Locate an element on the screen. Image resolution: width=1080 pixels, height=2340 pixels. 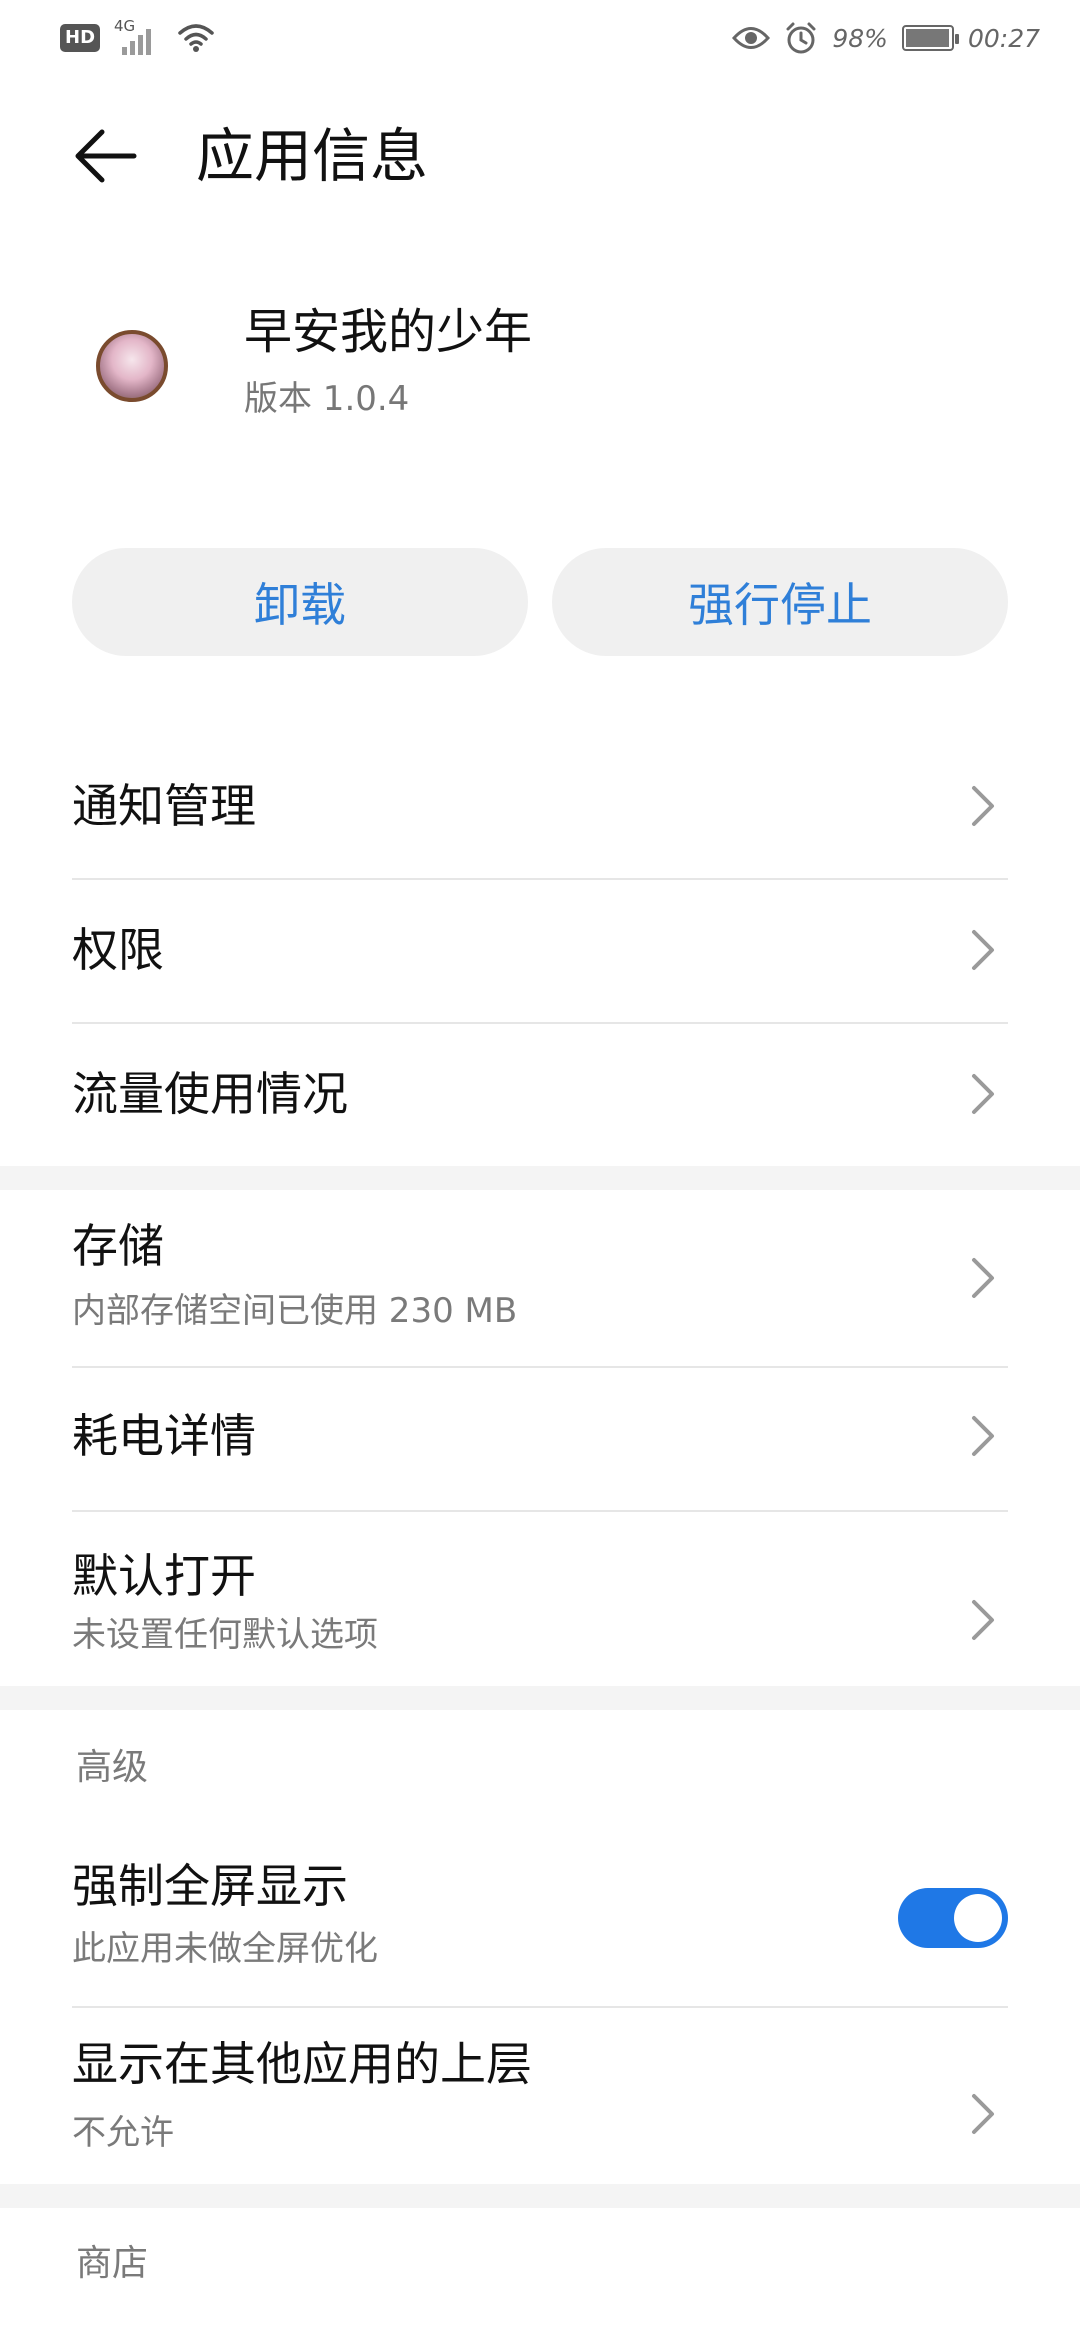
row-sublabel: 内部存储空间已使用 230 MB is located at coordinates (295, 1311).